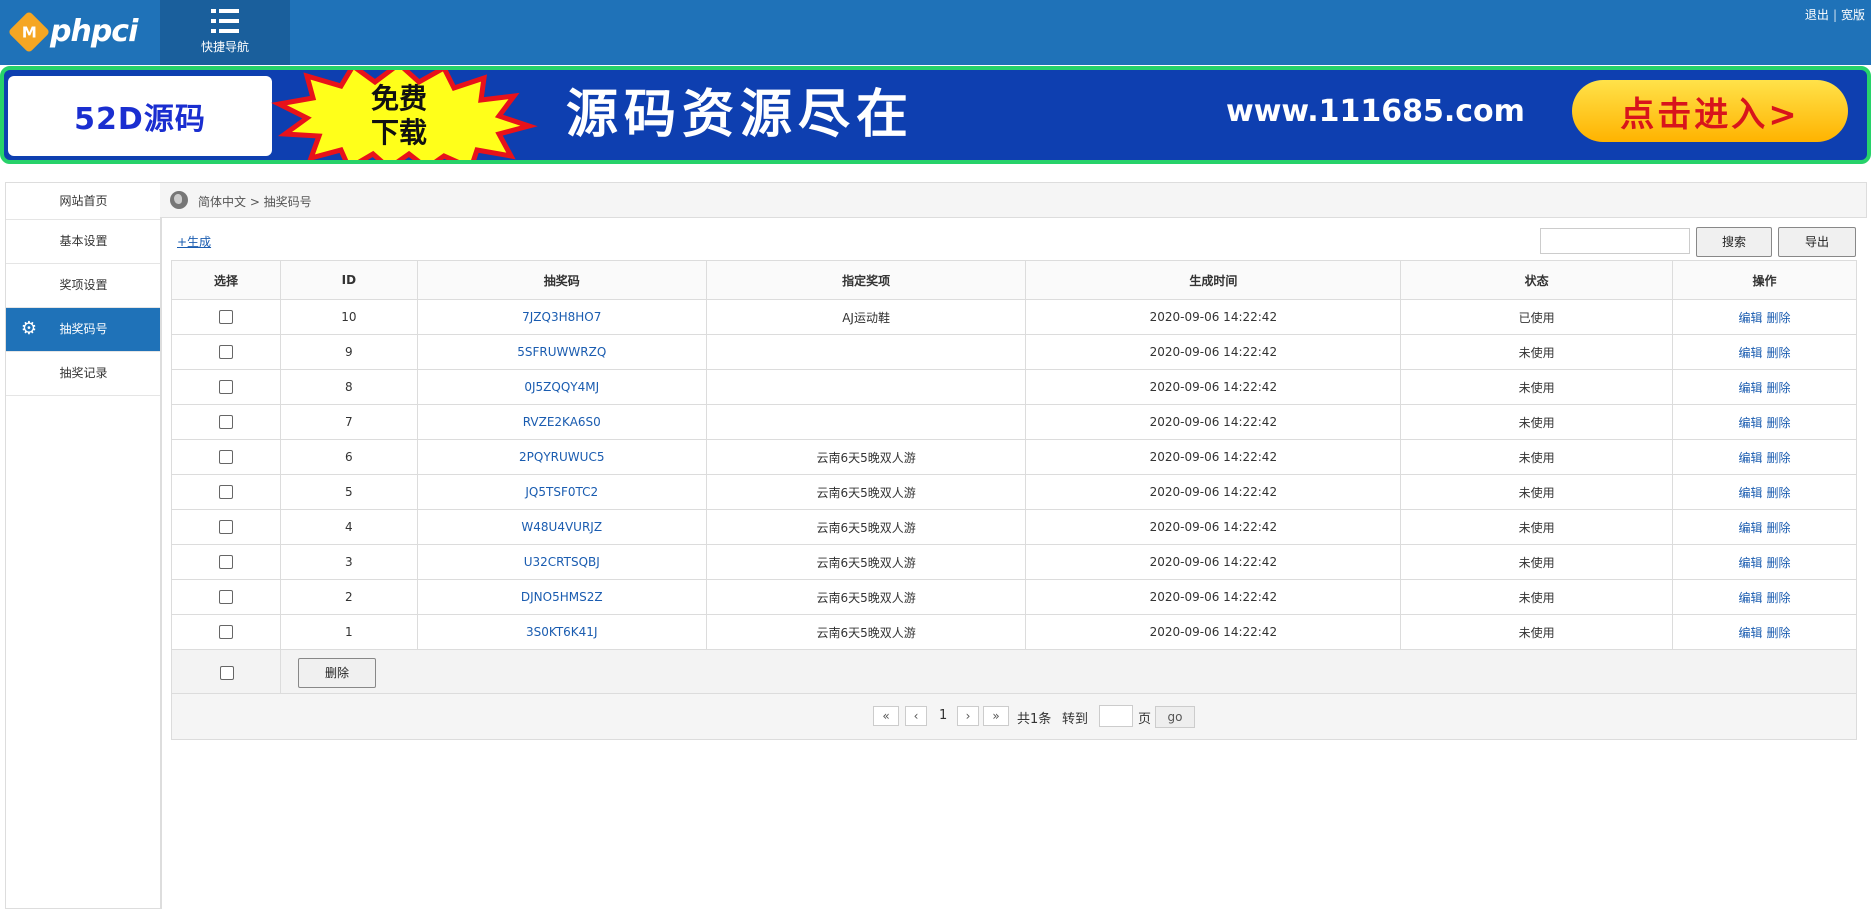 The image size is (1871, 909). Describe the element at coordinates (561, 597) in the screenshot. I see `cell-code: DJNO5HMS2Z` at that location.